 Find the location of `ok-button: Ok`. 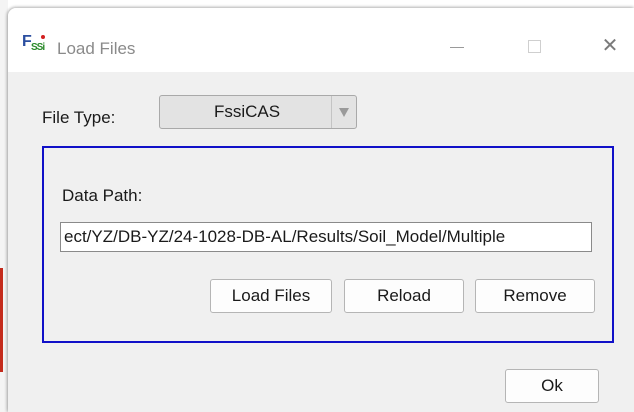

ok-button: Ok is located at coordinates (552, 386).